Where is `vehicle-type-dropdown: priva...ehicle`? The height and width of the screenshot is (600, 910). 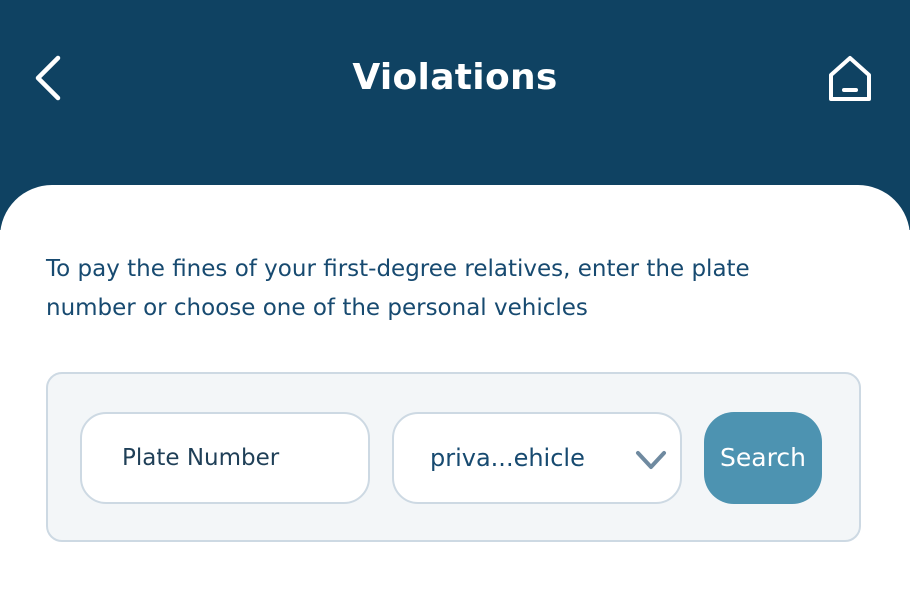
vehicle-type-dropdown: priva...ehicle is located at coordinates (537, 458).